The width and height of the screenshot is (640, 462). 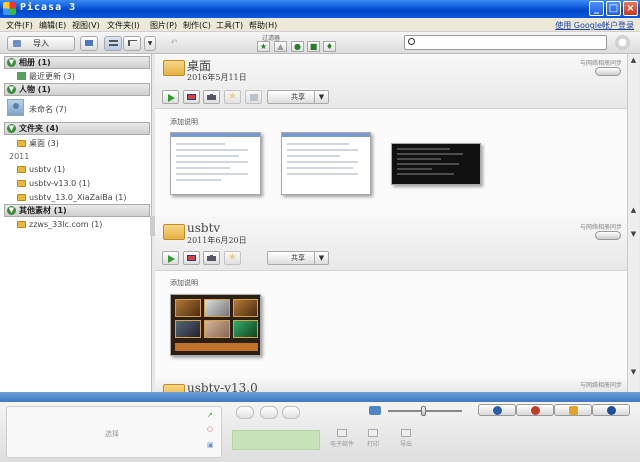 I want to click on face-icon: ●, so click(x=297, y=46).